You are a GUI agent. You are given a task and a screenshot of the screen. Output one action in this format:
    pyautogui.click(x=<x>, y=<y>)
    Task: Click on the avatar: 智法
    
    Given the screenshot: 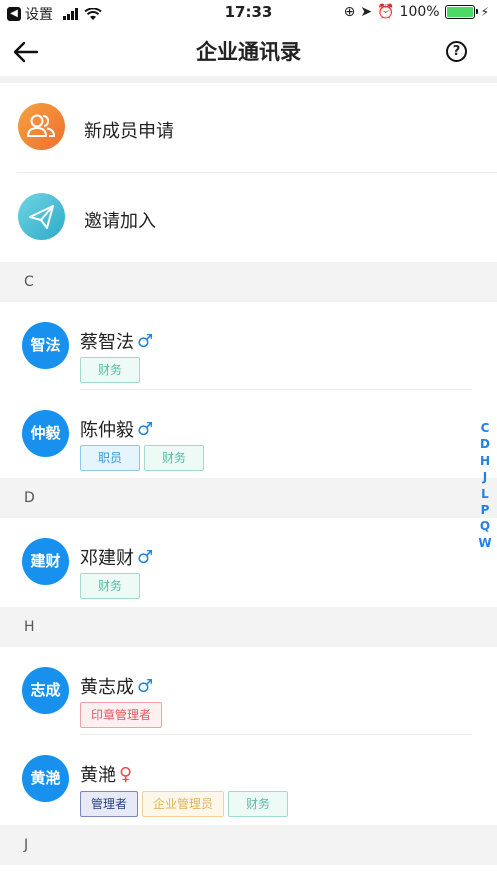 What is the action you would take?
    pyautogui.click(x=45, y=345)
    